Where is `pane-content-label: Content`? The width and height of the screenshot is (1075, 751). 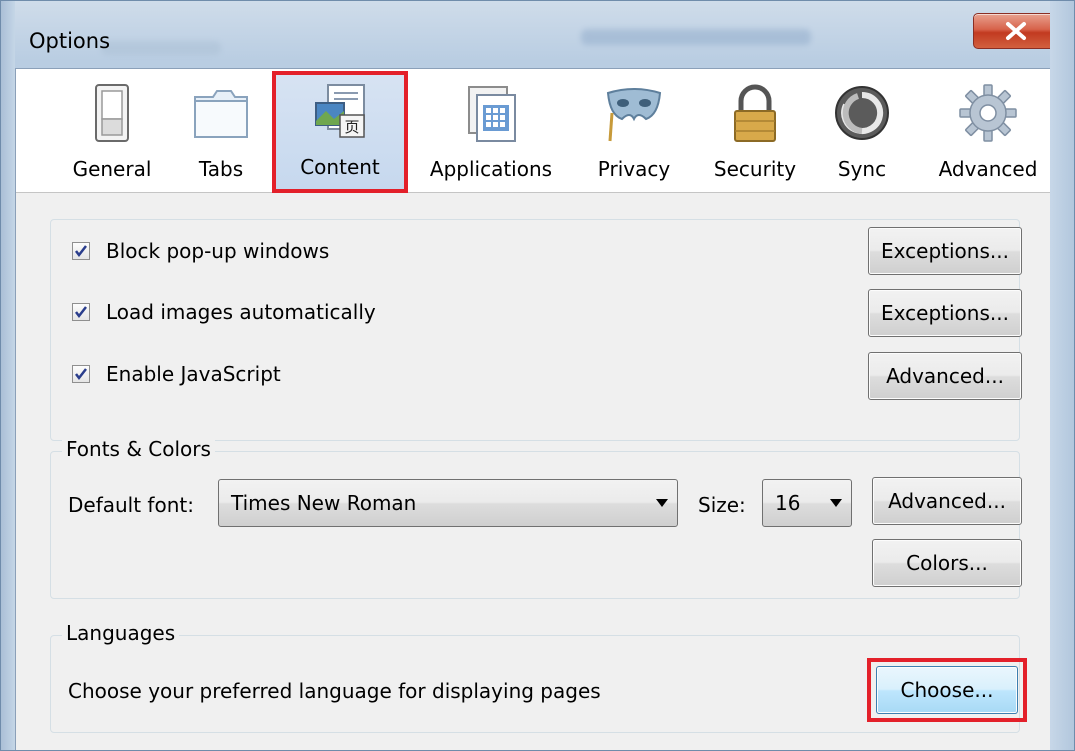 pane-content-label: Content is located at coordinates (340, 167).